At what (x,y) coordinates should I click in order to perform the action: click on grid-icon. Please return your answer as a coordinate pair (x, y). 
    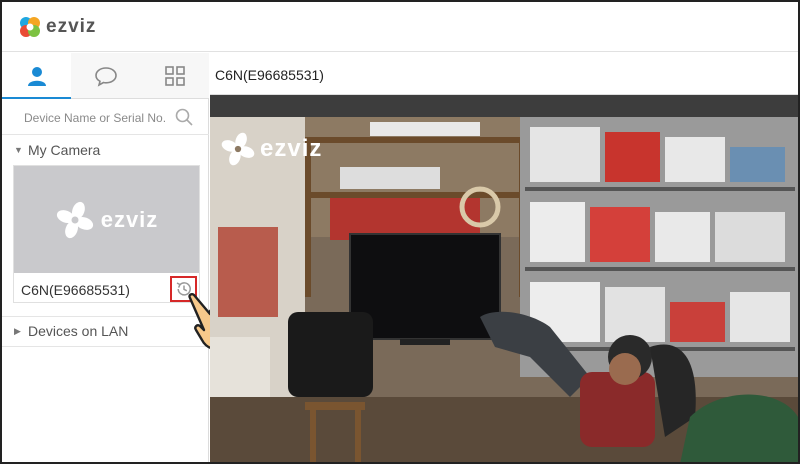
    Looking at the image, I should click on (174, 76).